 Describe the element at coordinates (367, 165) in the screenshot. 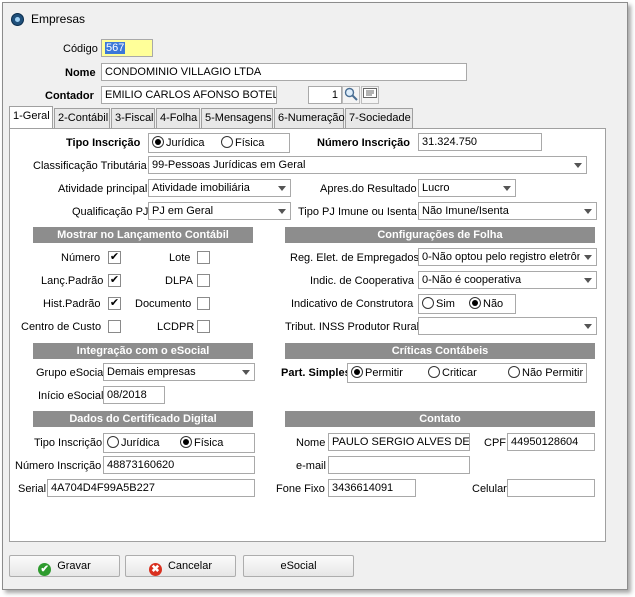

I see `classificacao-select: 99-Pessoas Jurídicas em Geral` at that location.